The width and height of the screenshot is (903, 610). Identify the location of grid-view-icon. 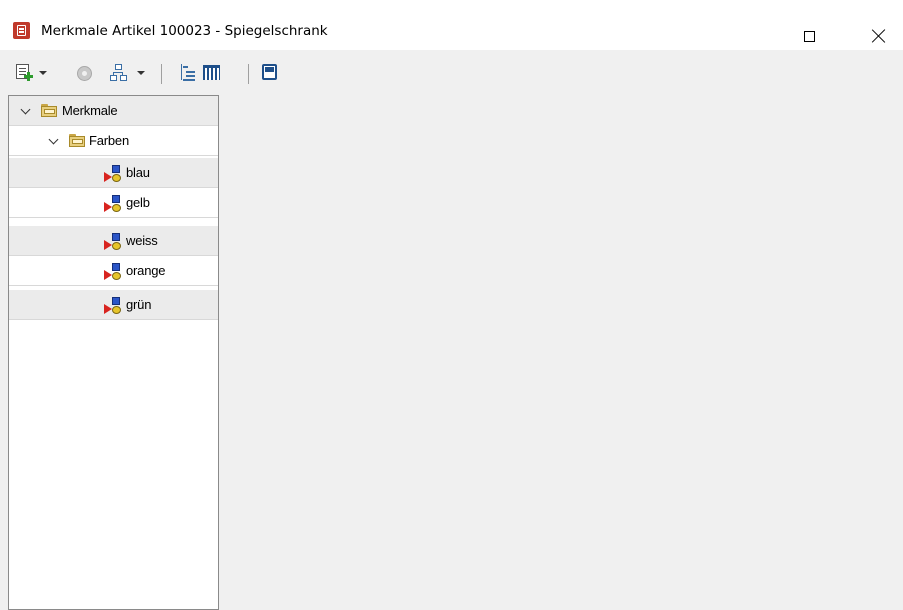
(211, 73).